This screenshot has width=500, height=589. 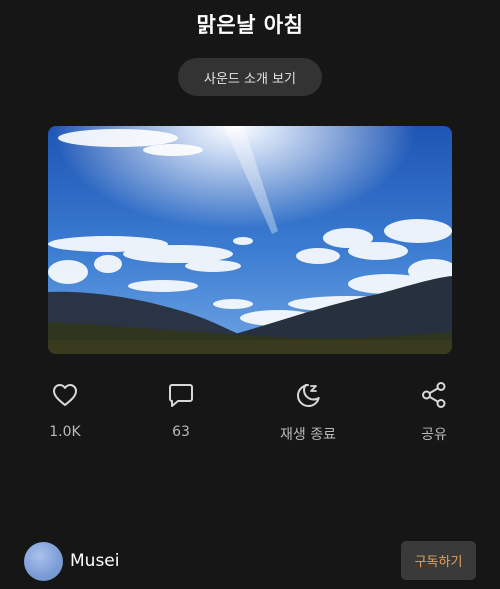 I want to click on like-button: 1.0K, so click(x=65, y=414).